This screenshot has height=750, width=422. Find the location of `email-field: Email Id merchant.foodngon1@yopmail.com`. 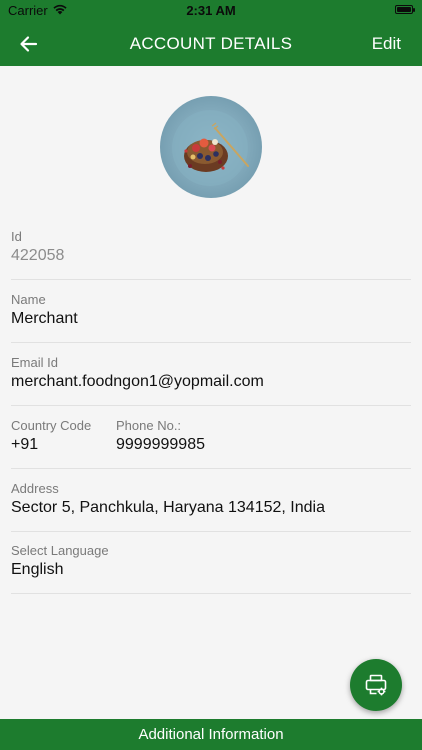

email-field: Email Id merchant.foodngon1@yopmail.com is located at coordinates (211, 380).